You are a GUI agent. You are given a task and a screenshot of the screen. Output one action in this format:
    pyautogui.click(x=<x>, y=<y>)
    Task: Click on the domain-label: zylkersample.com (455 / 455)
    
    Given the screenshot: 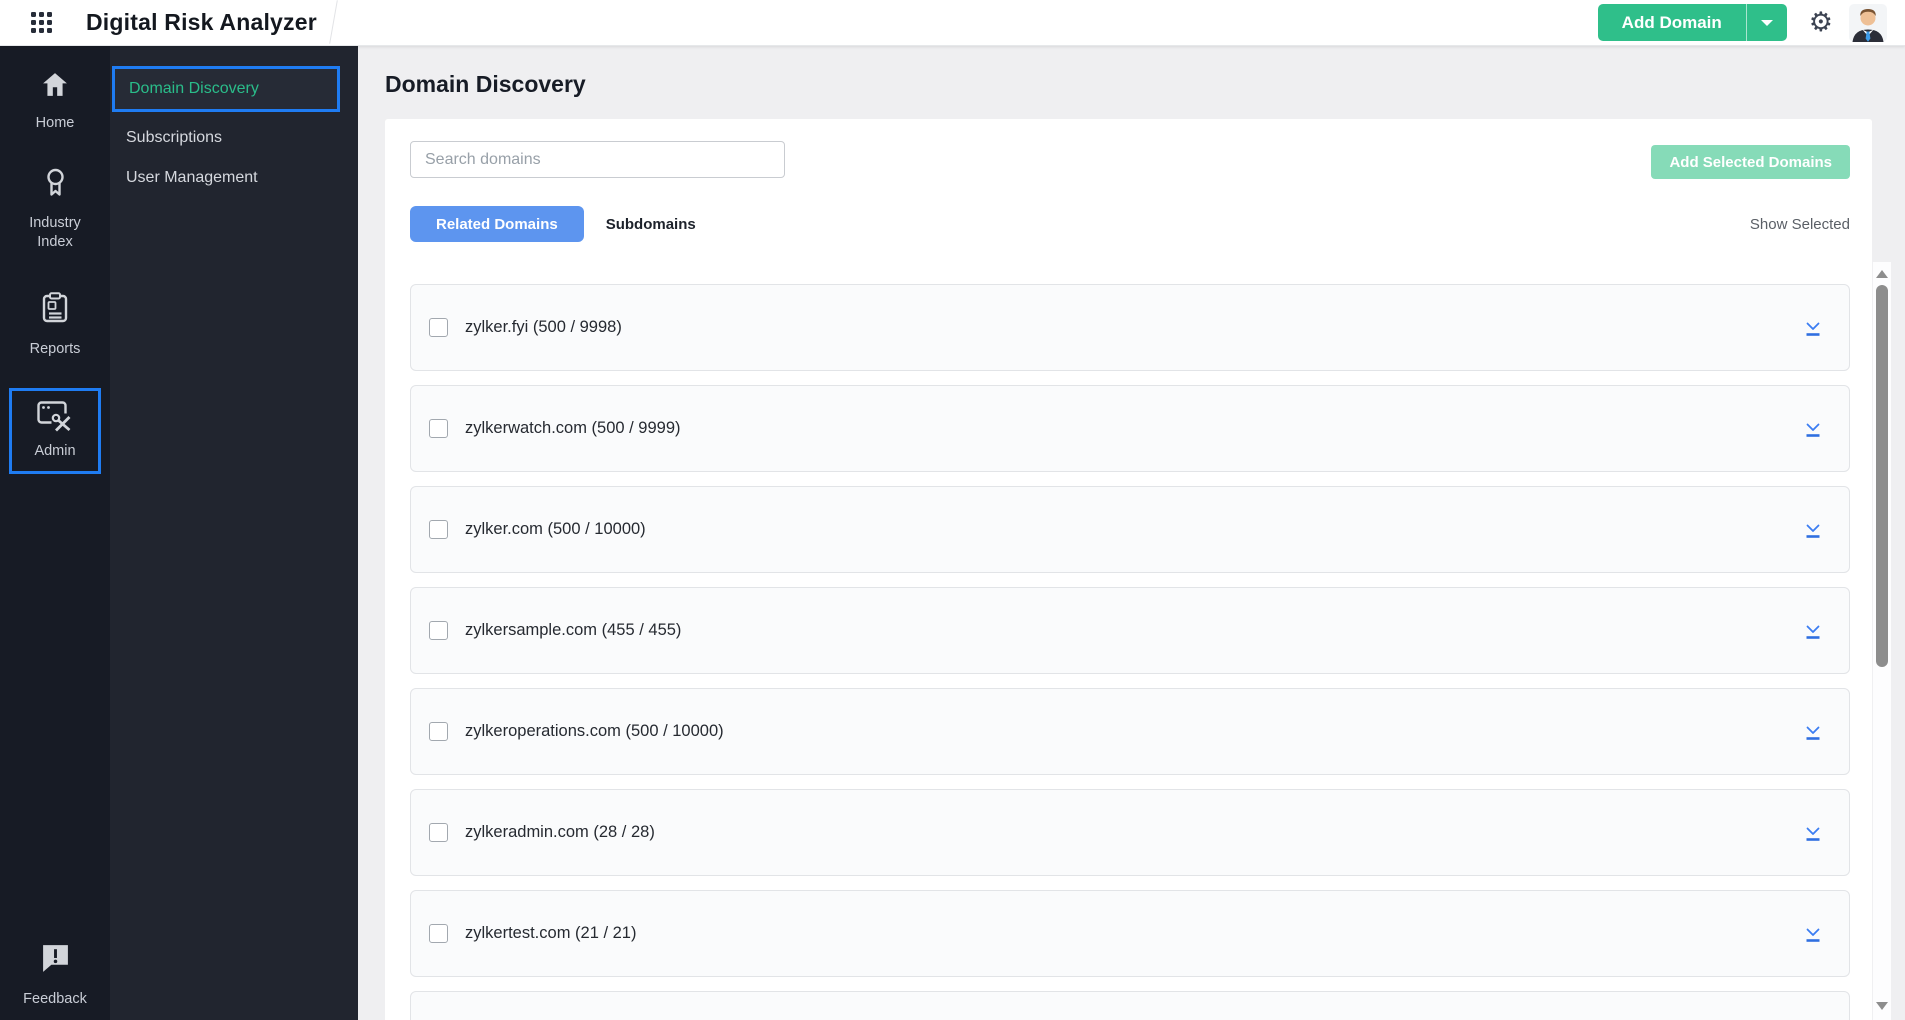 What is the action you would take?
    pyautogui.click(x=573, y=630)
    